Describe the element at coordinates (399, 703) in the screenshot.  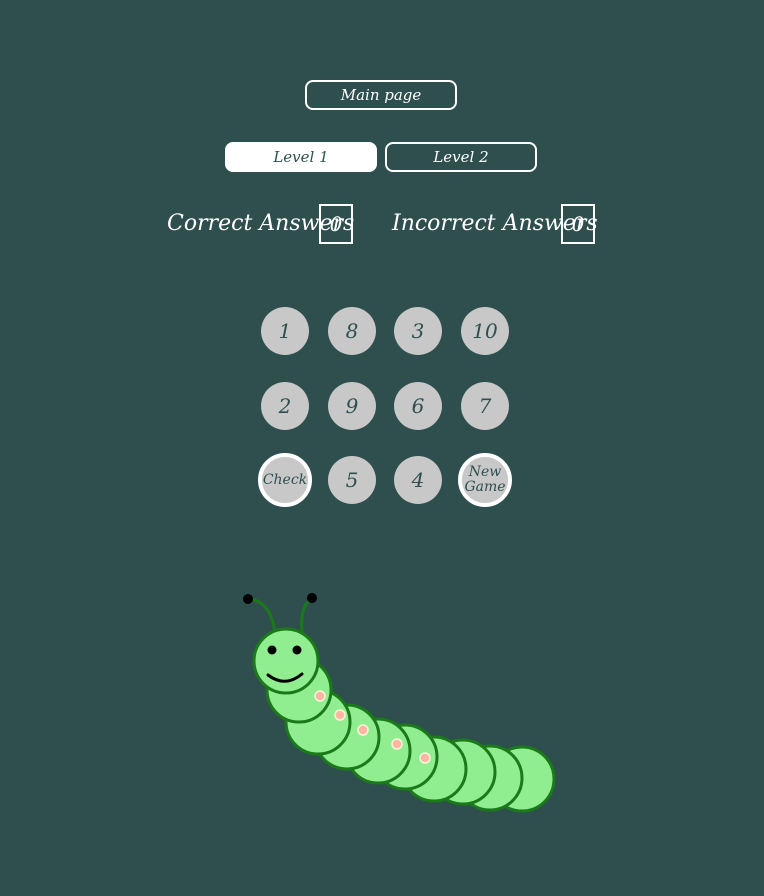
I see `caterpillar-illustration` at that location.